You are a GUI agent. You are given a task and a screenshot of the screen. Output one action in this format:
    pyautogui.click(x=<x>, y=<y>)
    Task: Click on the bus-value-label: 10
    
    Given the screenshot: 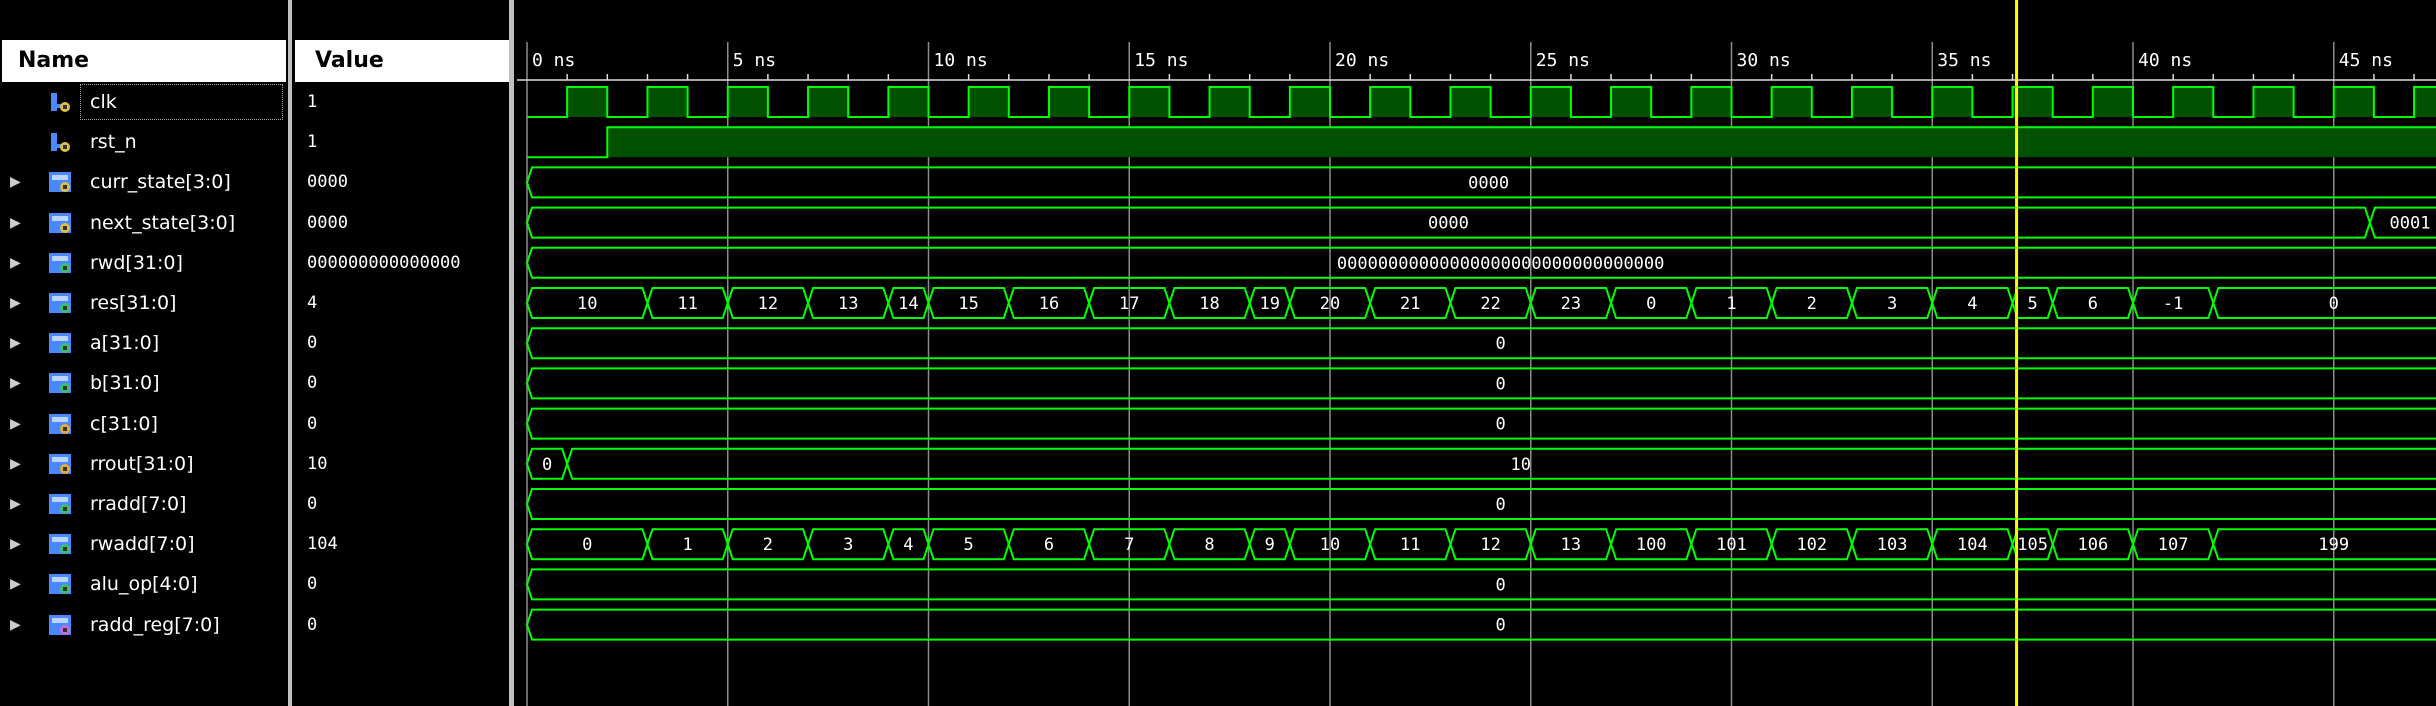 What is the action you would take?
    pyautogui.click(x=1520, y=465)
    